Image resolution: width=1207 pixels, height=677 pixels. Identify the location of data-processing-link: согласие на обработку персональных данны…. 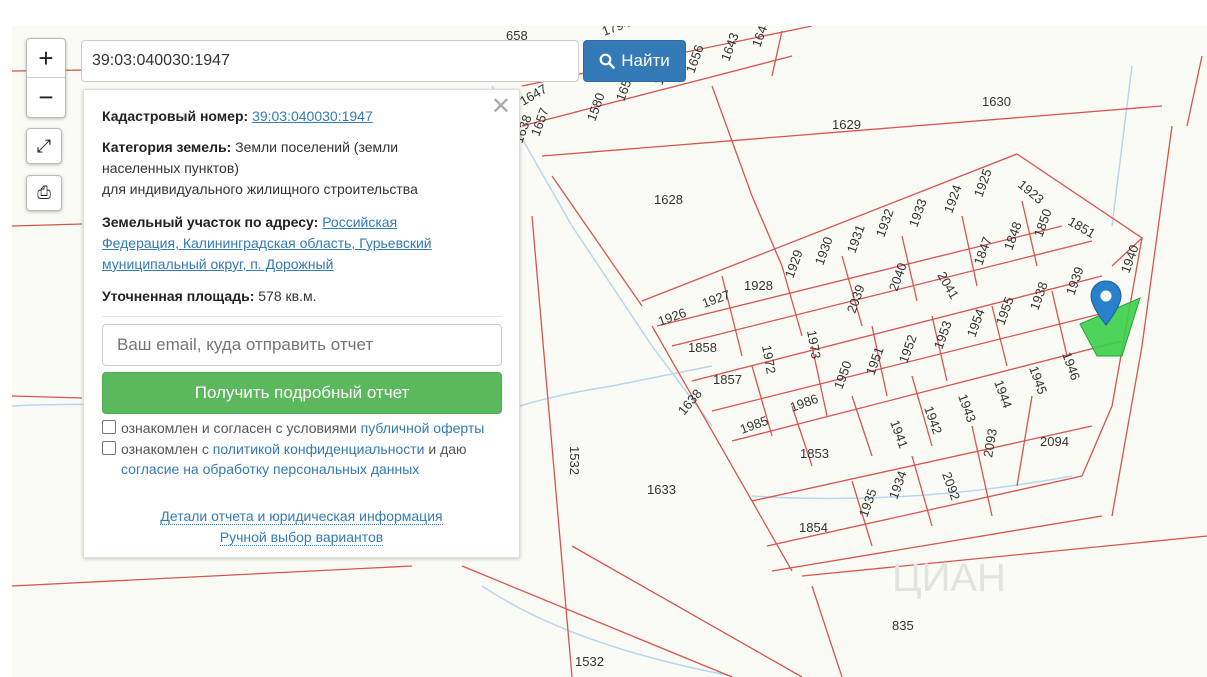
(270, 469).